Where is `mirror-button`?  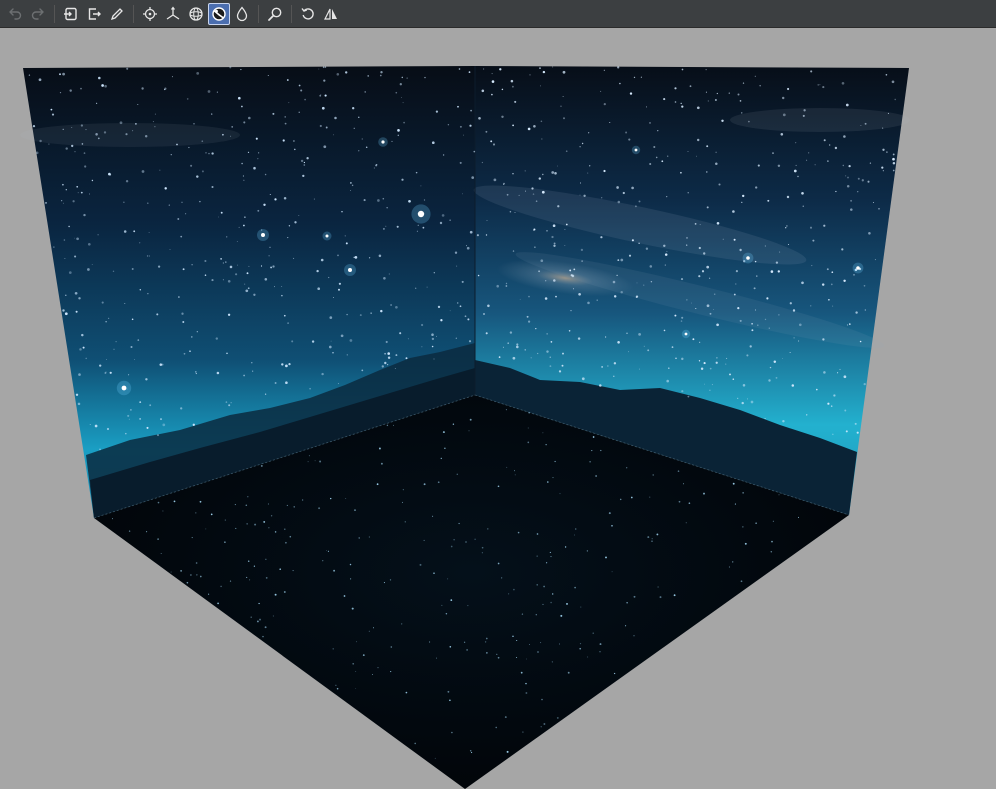 mirror-button is located at coordinates (331, 14).